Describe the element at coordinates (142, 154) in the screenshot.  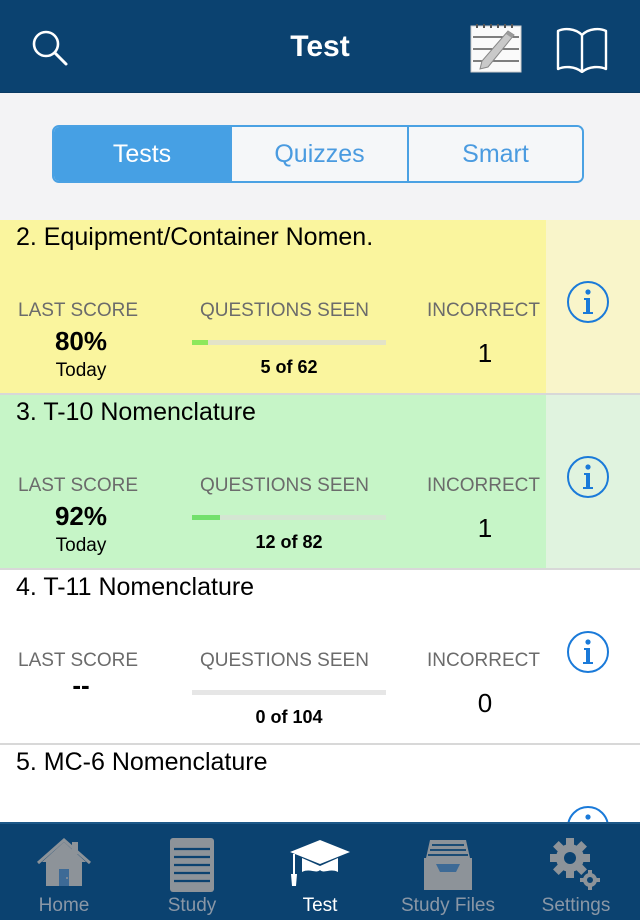
I see `segment-tests: Tests` at that location.